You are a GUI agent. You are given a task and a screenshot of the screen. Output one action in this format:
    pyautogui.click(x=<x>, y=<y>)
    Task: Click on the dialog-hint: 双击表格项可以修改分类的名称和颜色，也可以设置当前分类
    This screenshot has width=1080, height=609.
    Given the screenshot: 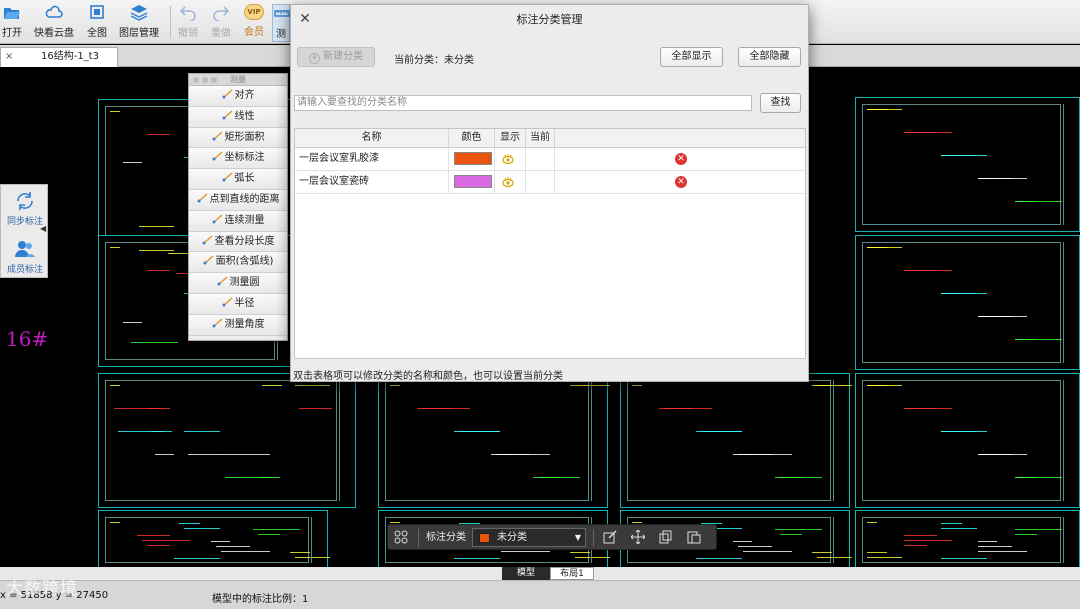 What is the action you would take?
    pyautogui.click(x=428, y=376)
    